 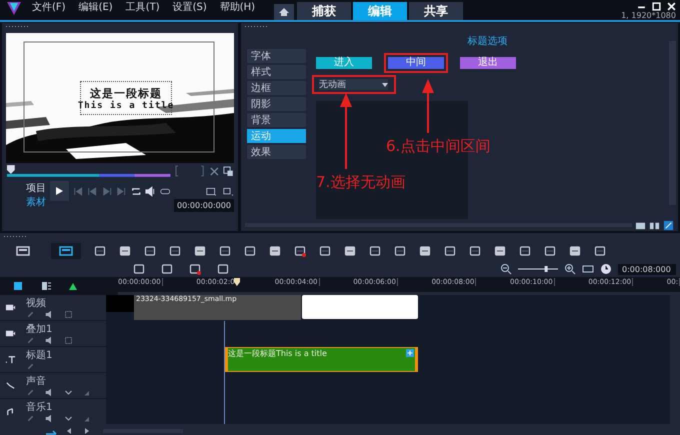 What do you see at coordinates (238, 10) in the screenshot?
I see `menu-item: 帮助(H)` at bounding box center [238, 10].